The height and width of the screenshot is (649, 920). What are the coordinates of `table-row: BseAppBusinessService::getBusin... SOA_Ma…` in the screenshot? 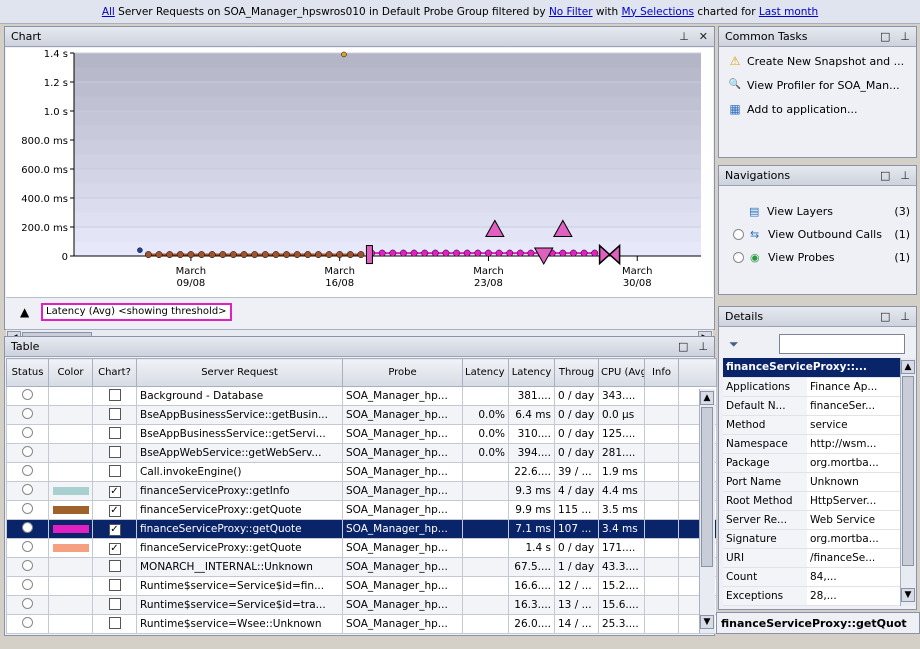 It's located at (361, 415).